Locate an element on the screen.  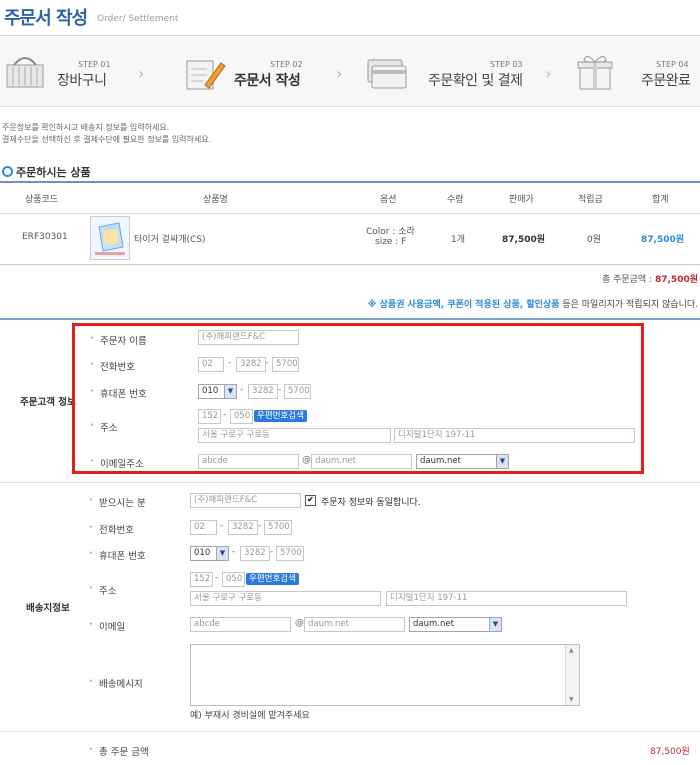
product-price: 87,500원 is located at coordinates (524, 240).